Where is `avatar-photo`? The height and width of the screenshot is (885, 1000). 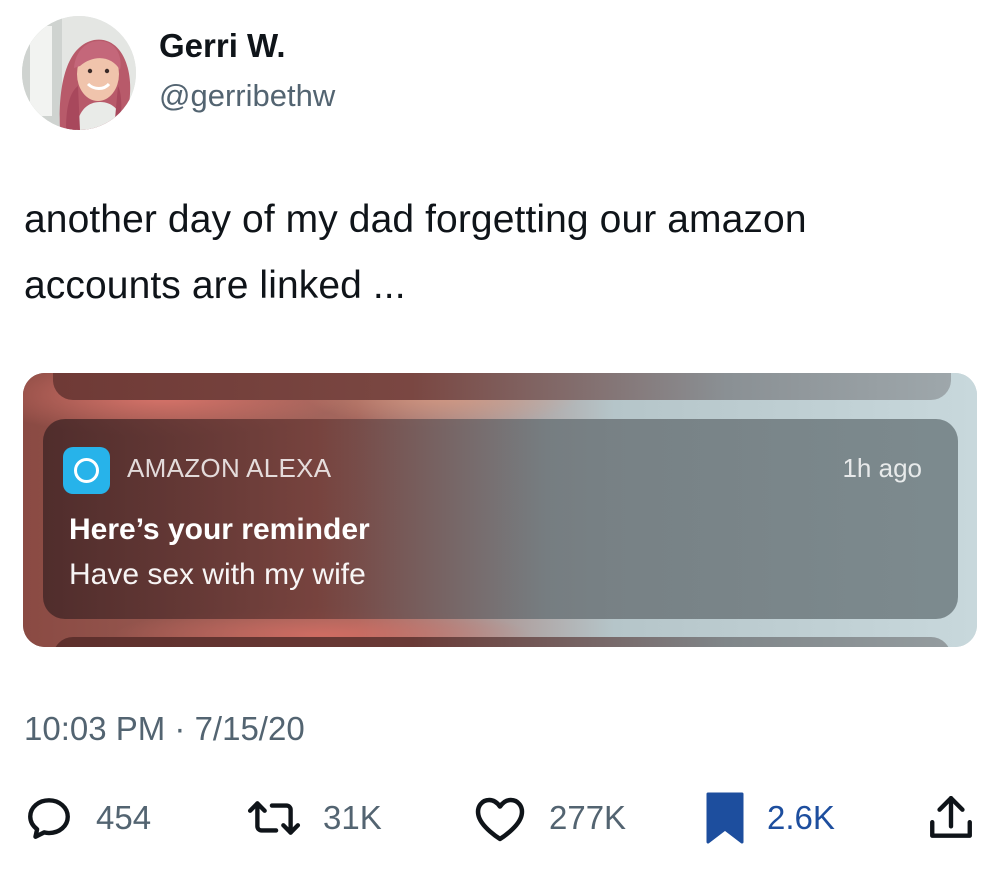 avatar-photo is located at coordinates (79, 73).